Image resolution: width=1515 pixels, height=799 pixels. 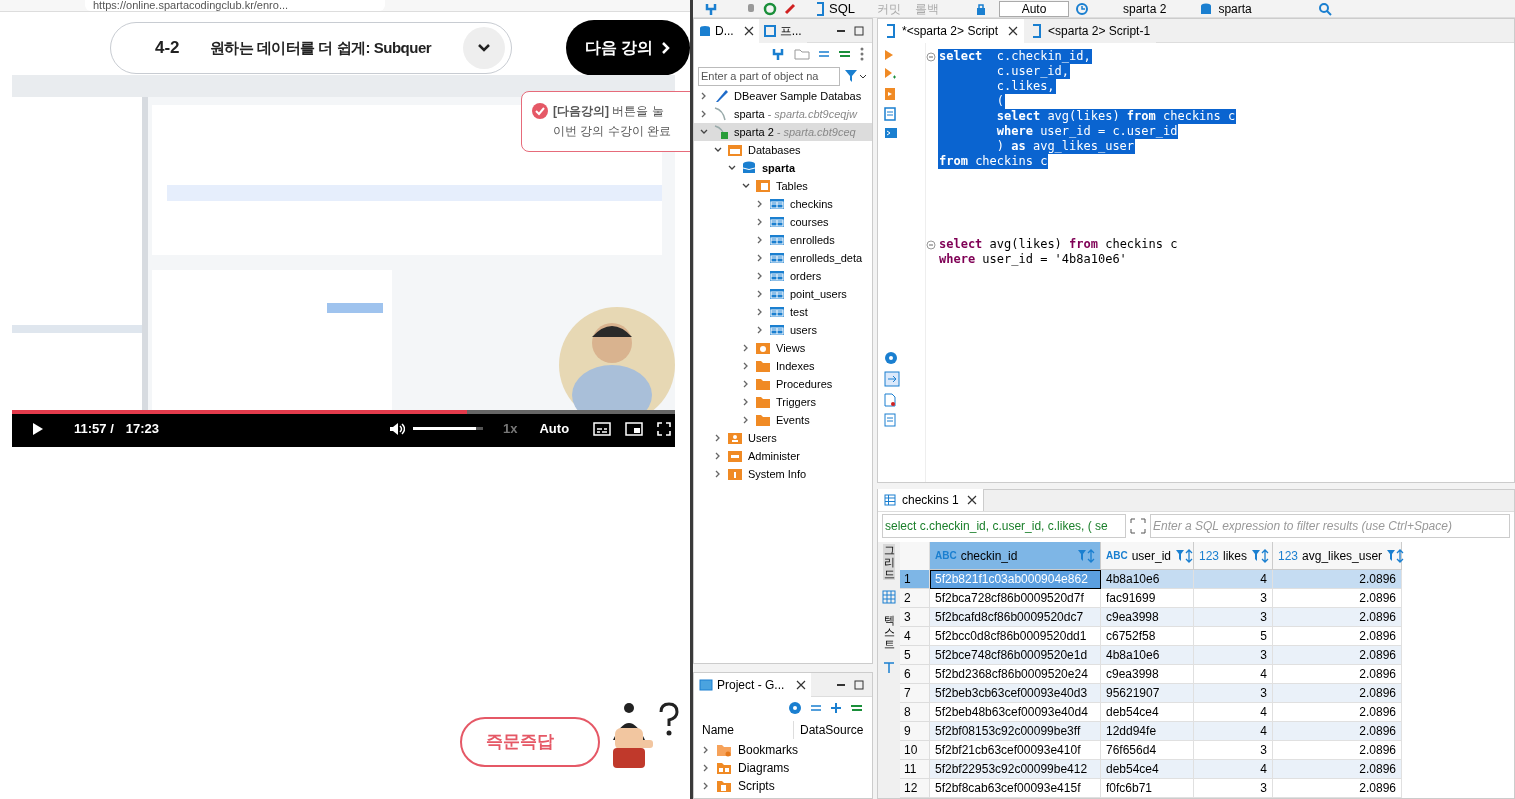 What do you see at coordinates (397, 428) in the screenshot?
I see `volume-icon` at bounding box center [397, 428].